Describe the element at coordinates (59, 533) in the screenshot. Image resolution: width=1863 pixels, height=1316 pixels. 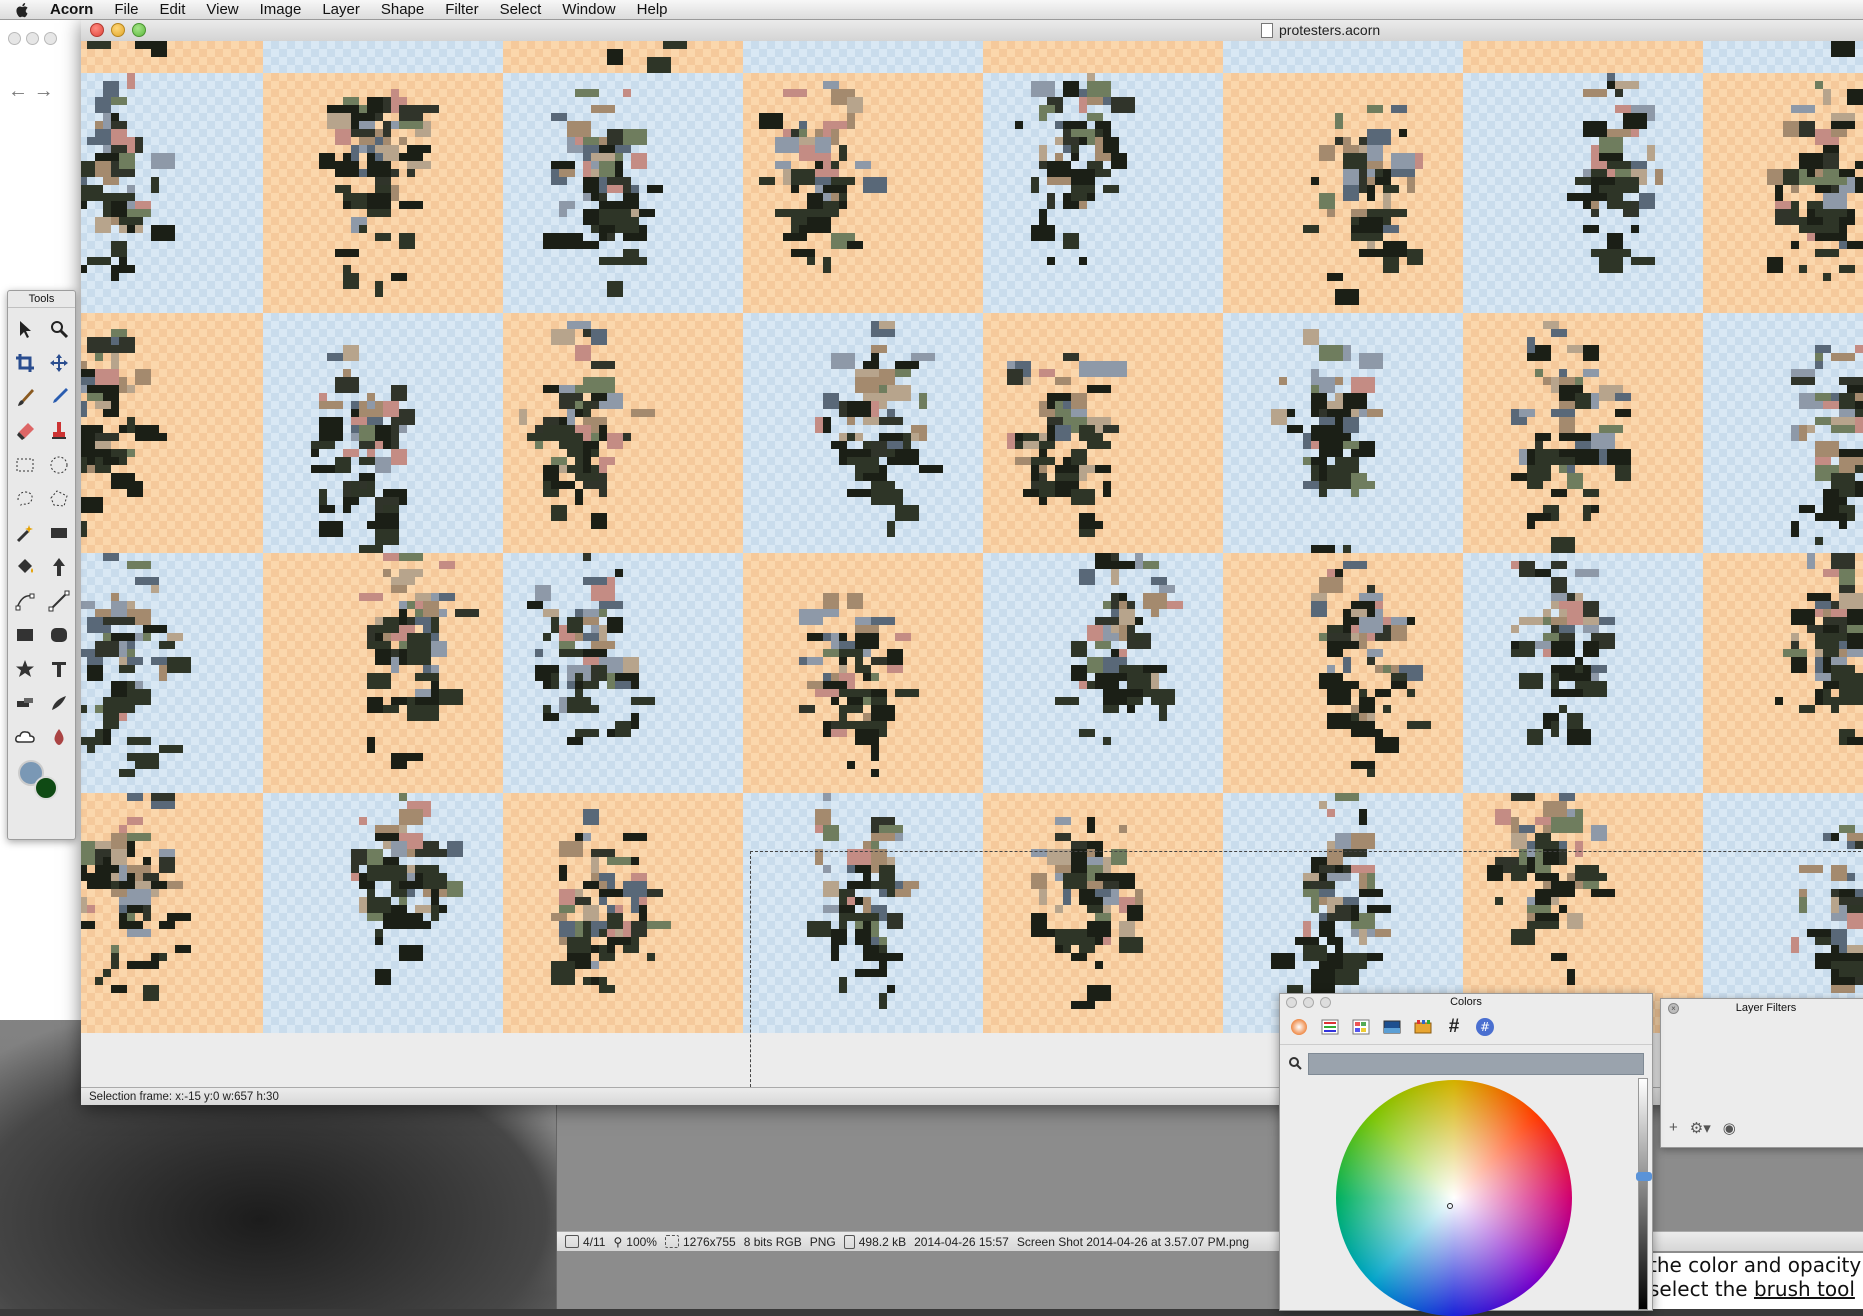
I see `rectangle-icon` at that location.